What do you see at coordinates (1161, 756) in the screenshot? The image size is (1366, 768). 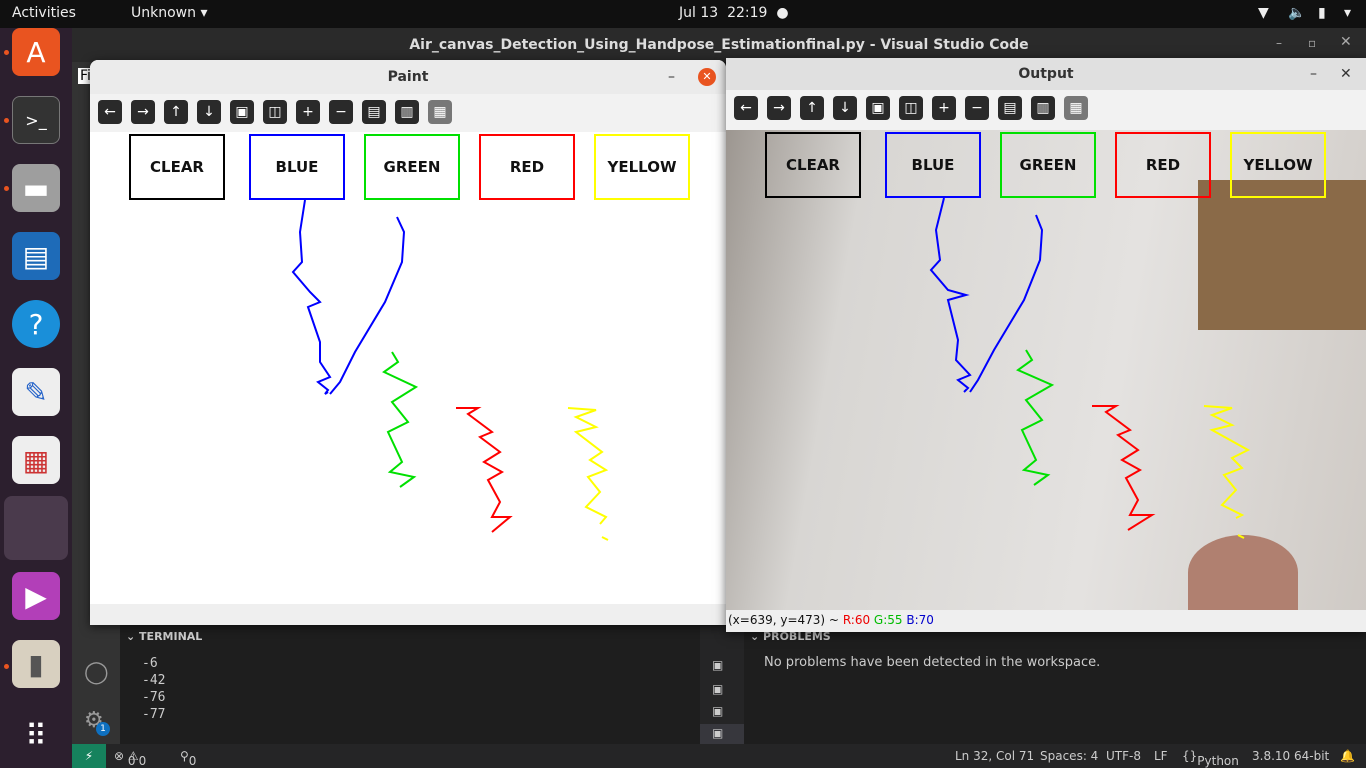 I see `eol: LF` at bounding box center [1161, 756].